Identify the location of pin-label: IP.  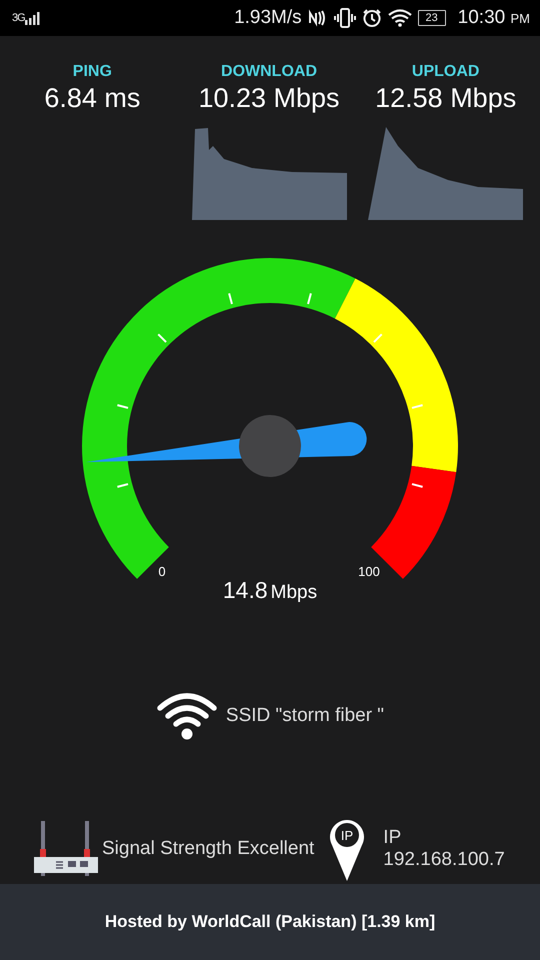
(347, 836).